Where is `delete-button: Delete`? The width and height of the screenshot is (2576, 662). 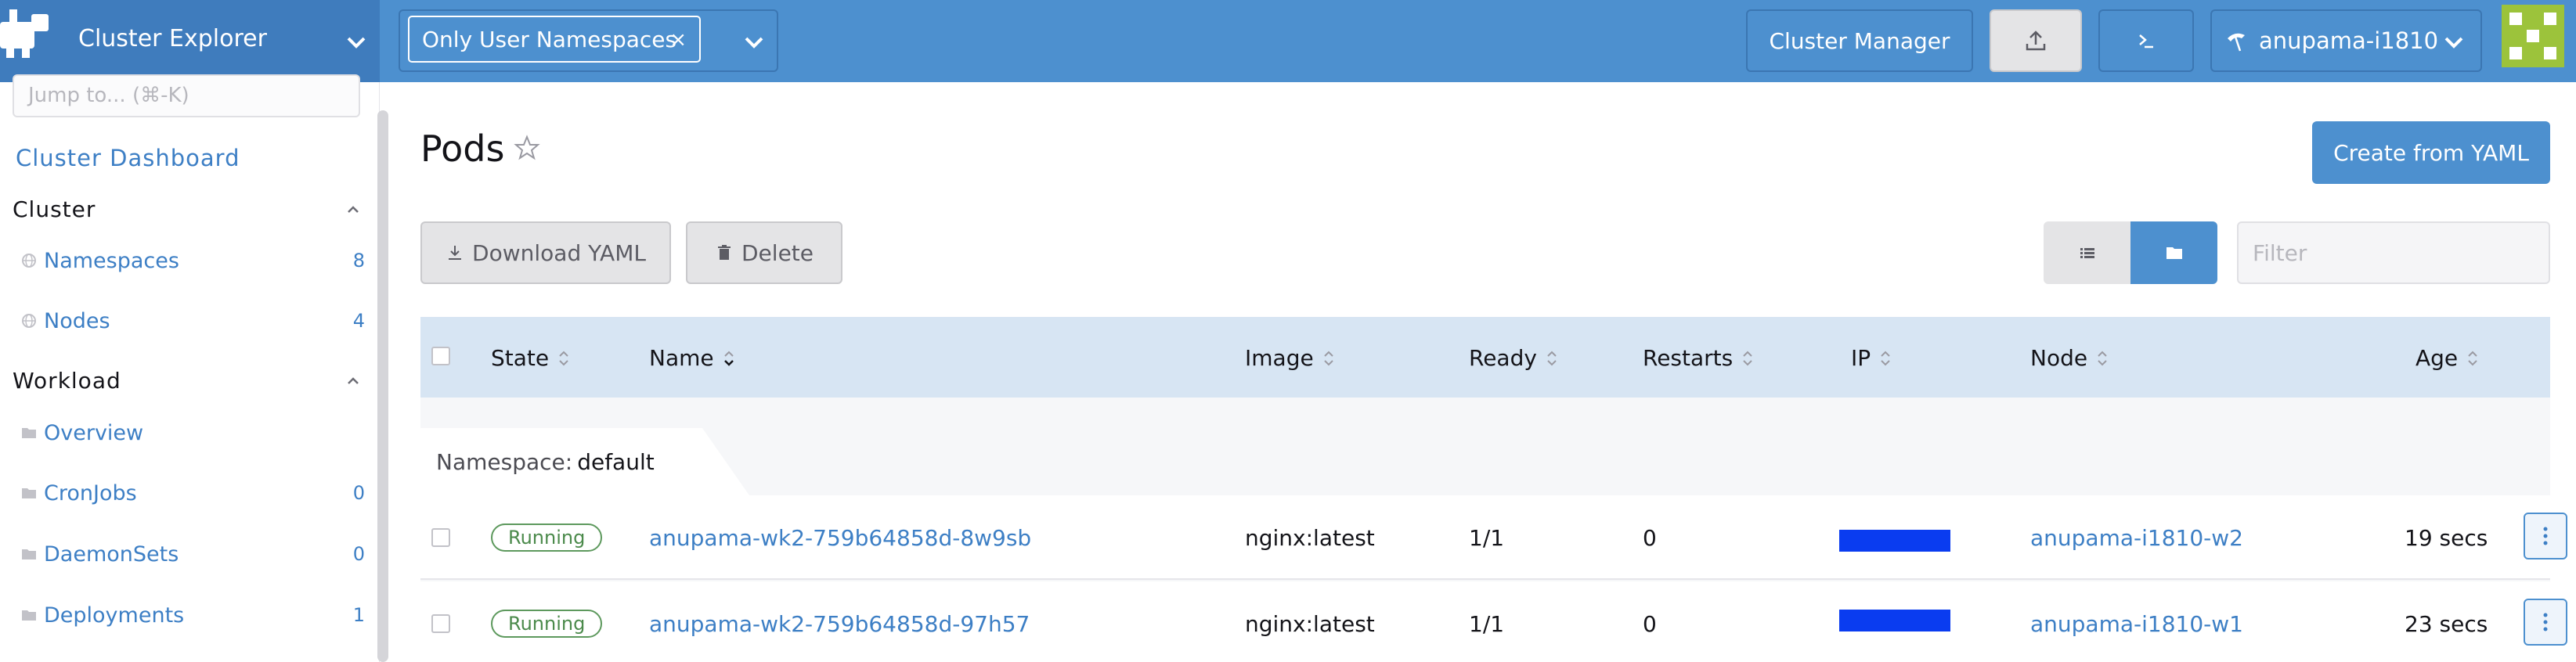 delete-button: Delete is located at coordinates (764, 252).